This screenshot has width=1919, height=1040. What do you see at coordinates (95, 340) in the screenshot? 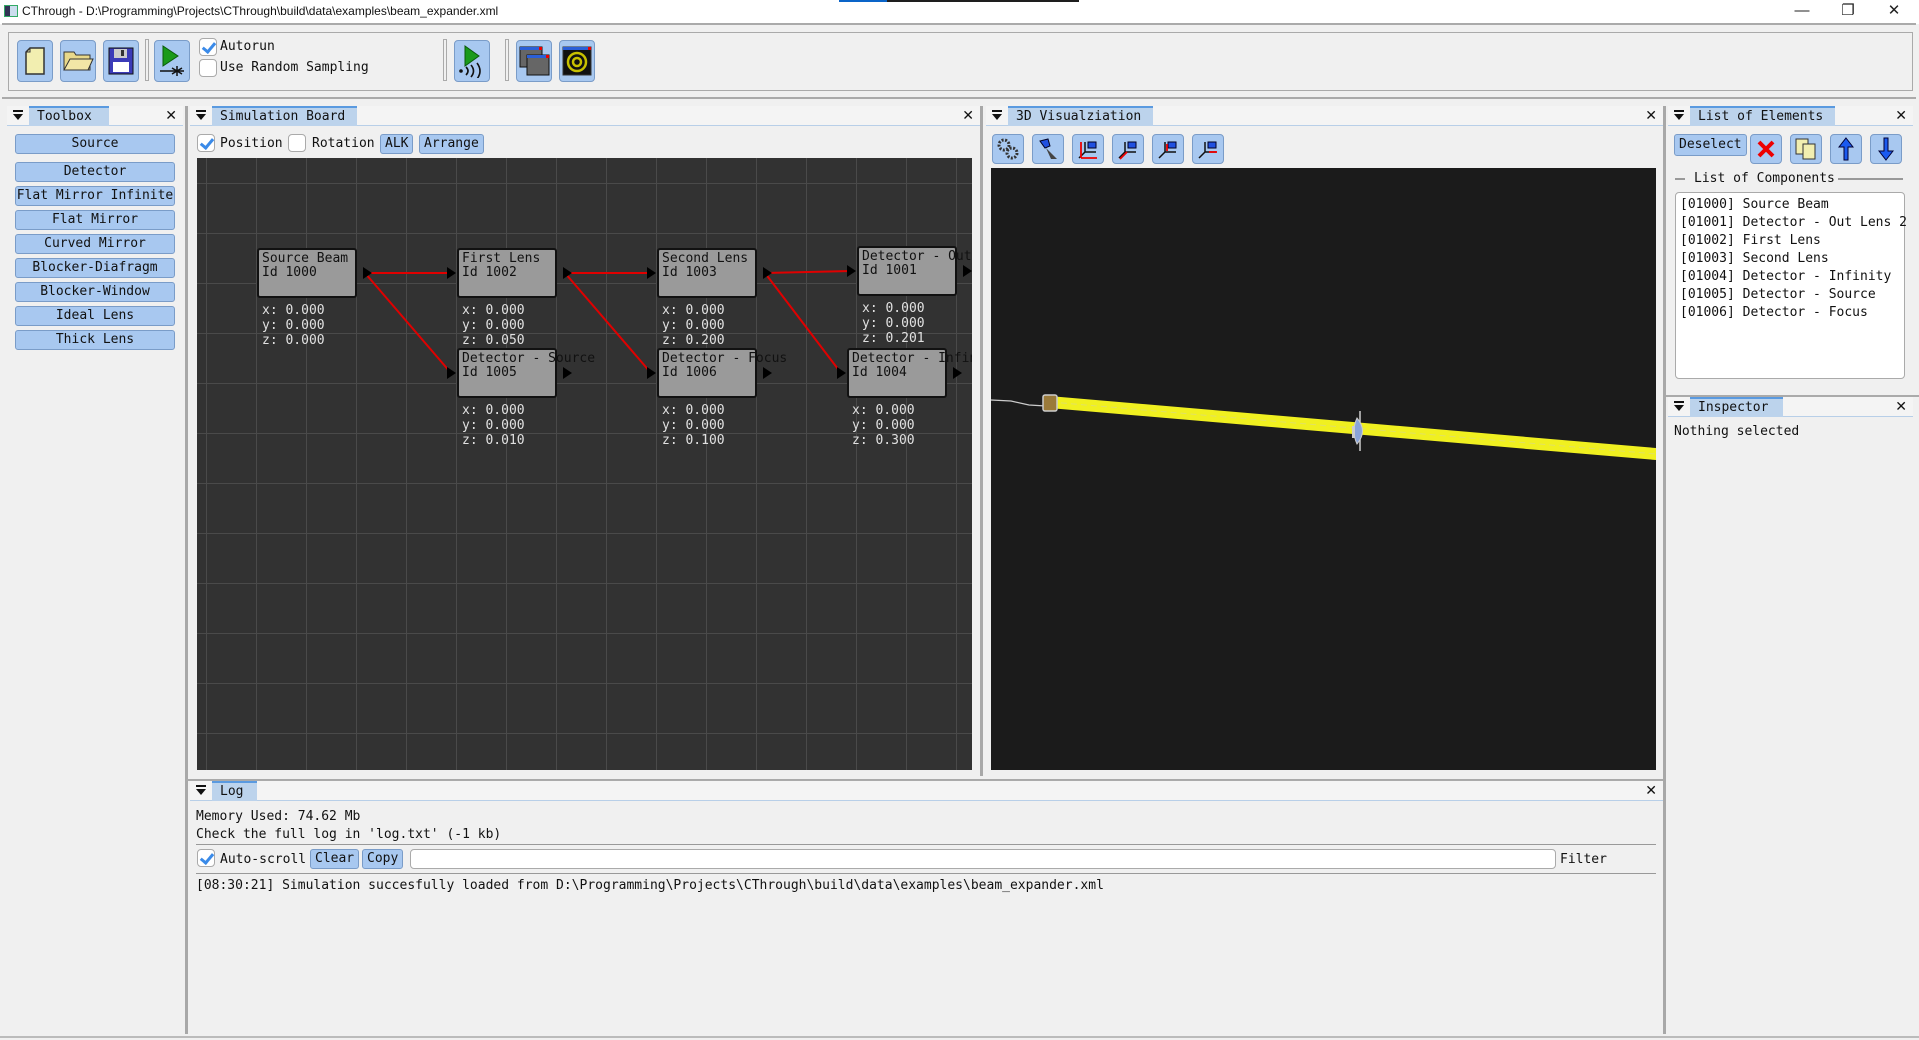
I see `tool-button: Thick Lens` at bounding box center [95, 340].